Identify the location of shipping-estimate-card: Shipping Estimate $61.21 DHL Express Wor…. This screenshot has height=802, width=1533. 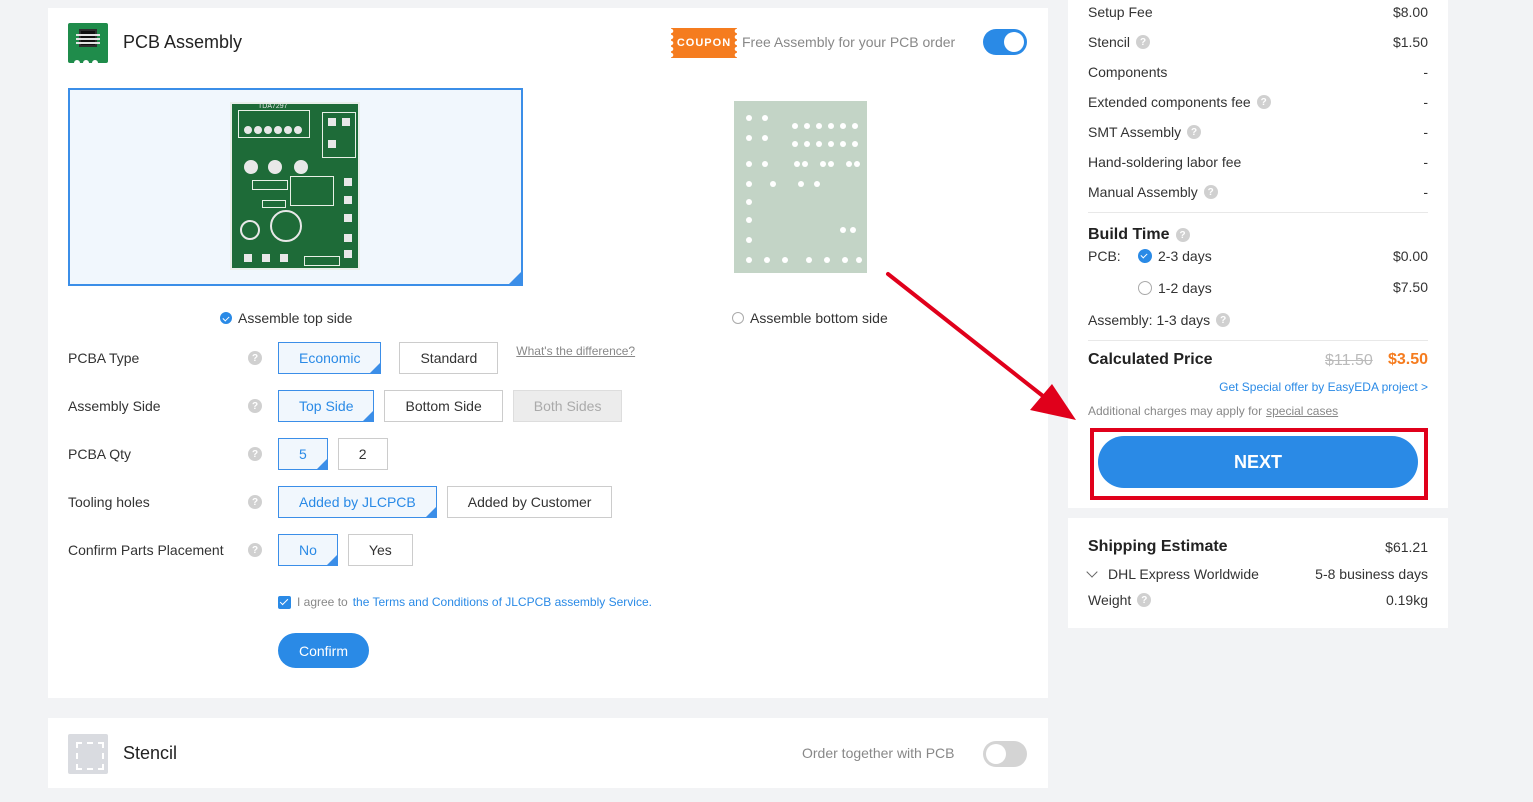
(1258, 573).